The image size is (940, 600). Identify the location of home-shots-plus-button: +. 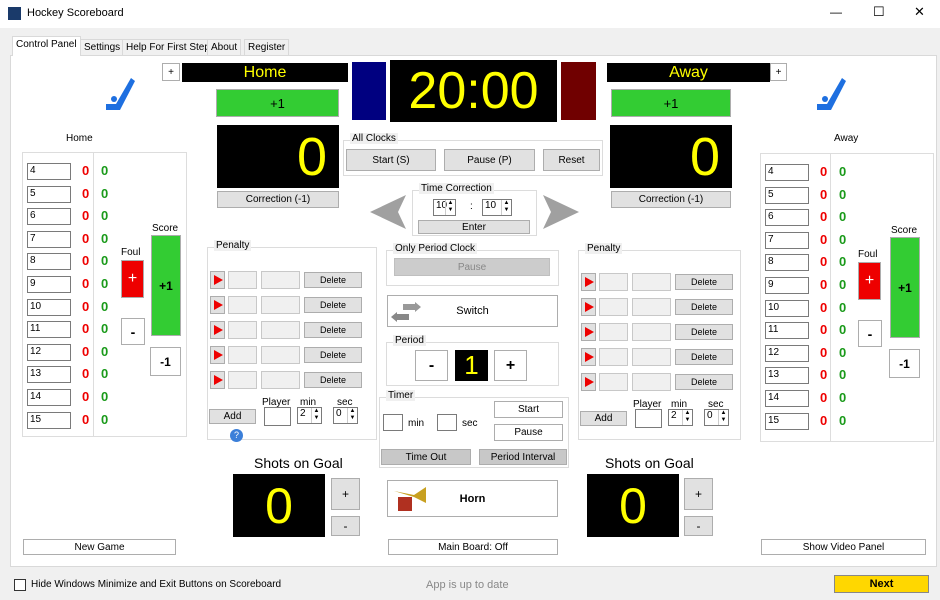
(345, 494).